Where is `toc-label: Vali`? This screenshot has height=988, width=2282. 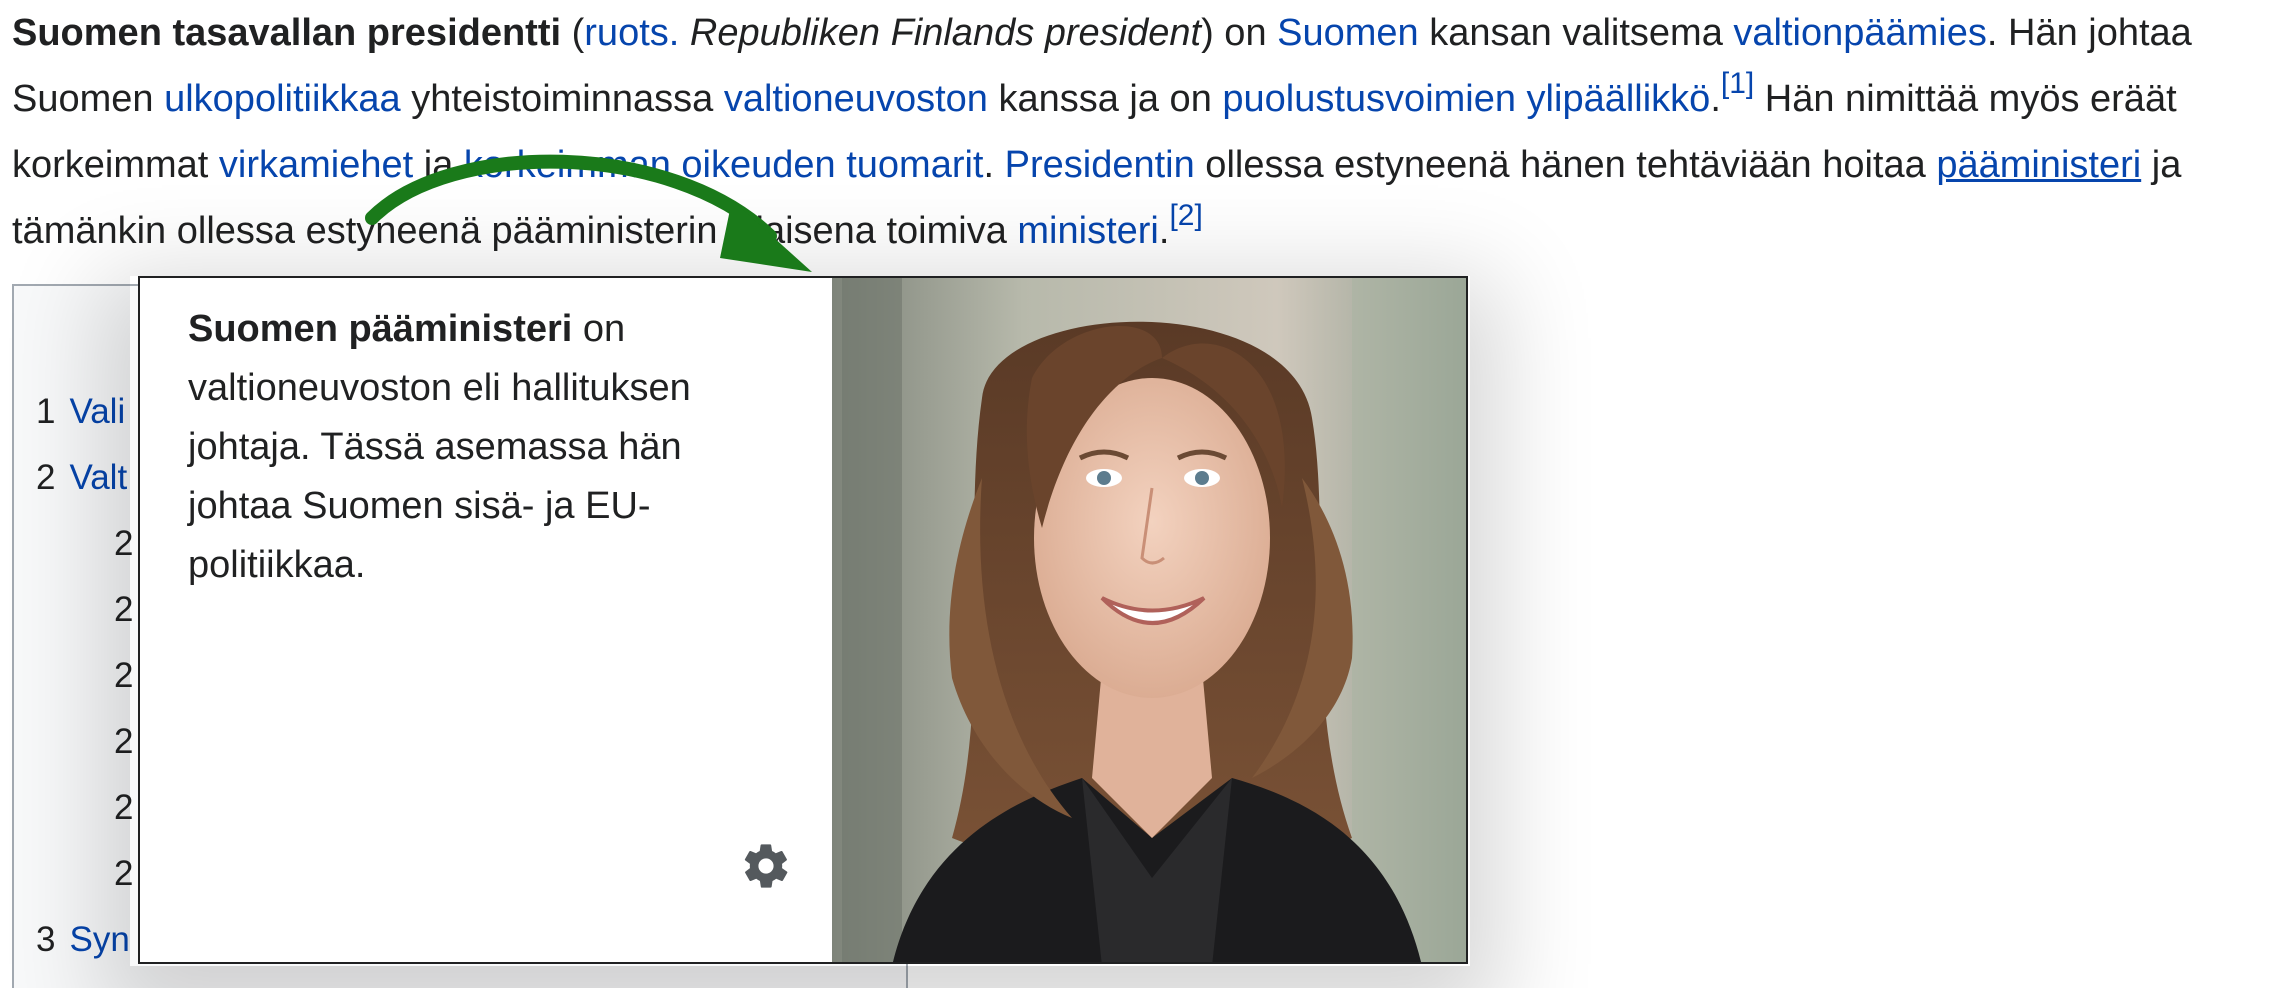
toc-label: Vali is located at coordinates (97, 411).